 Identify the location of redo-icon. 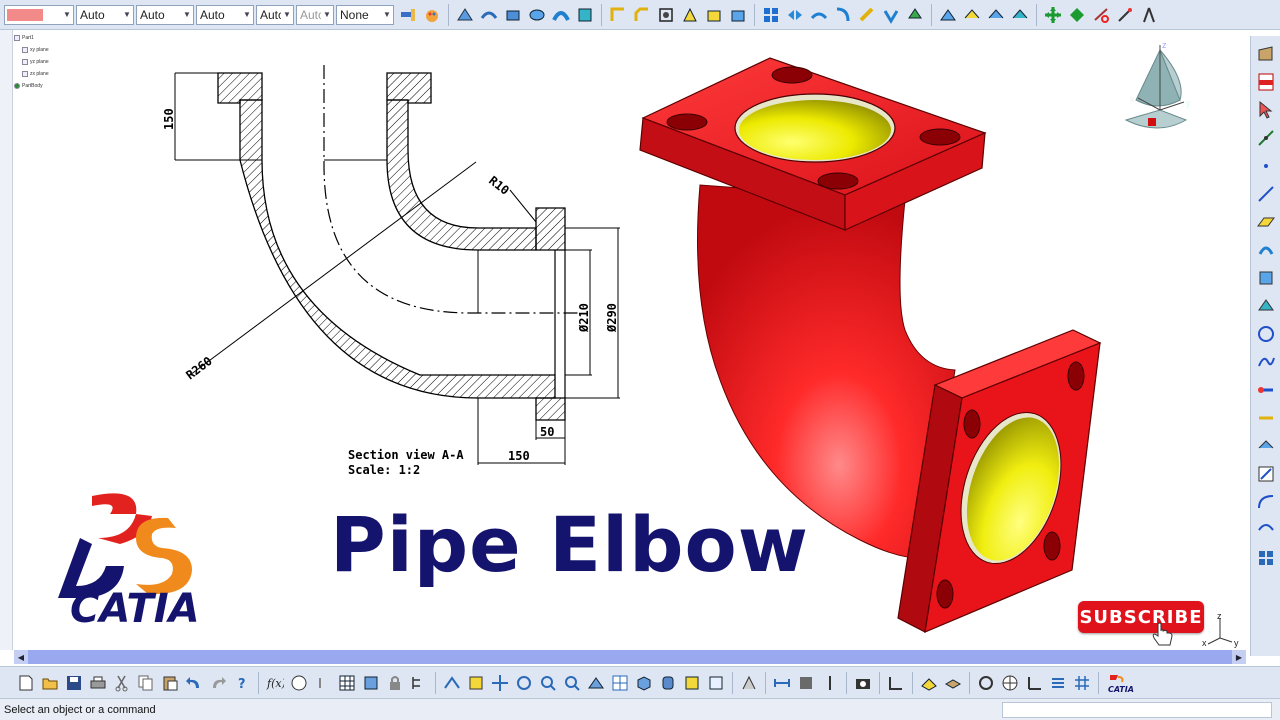
(218, 683).